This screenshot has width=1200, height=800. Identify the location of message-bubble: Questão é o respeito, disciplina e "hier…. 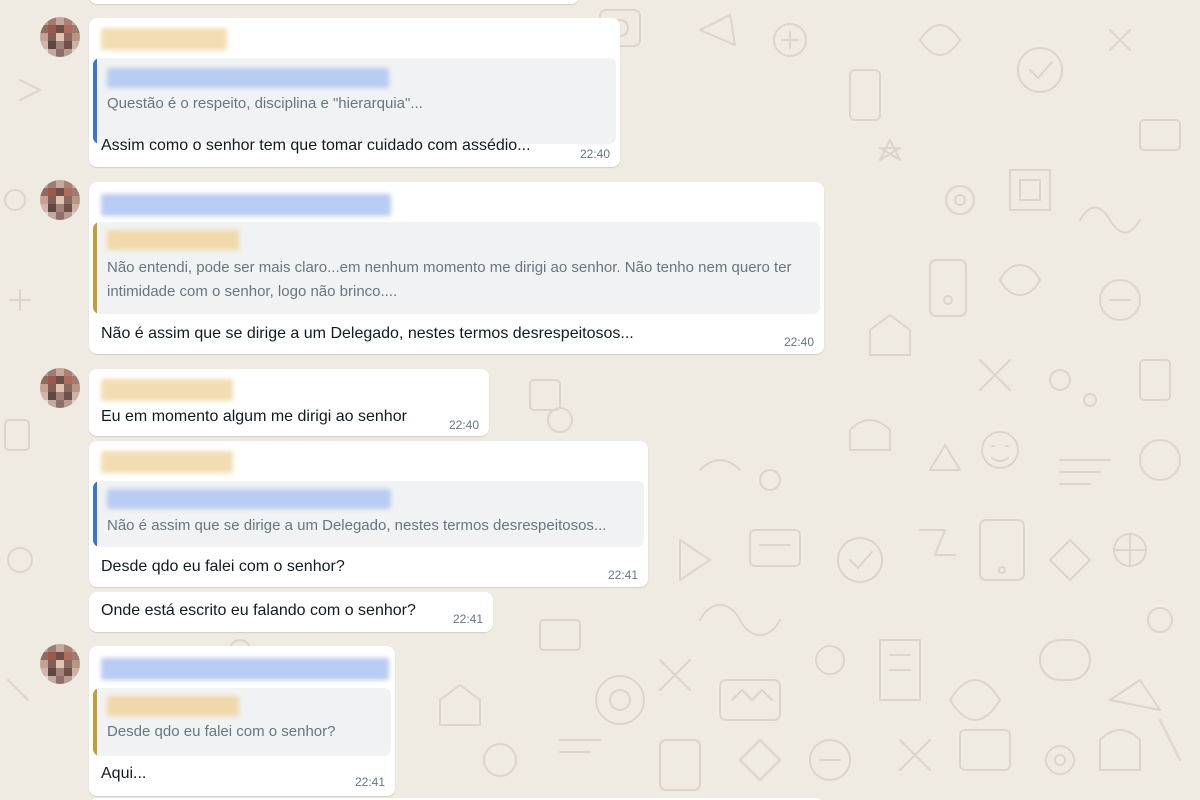
(354, 92).